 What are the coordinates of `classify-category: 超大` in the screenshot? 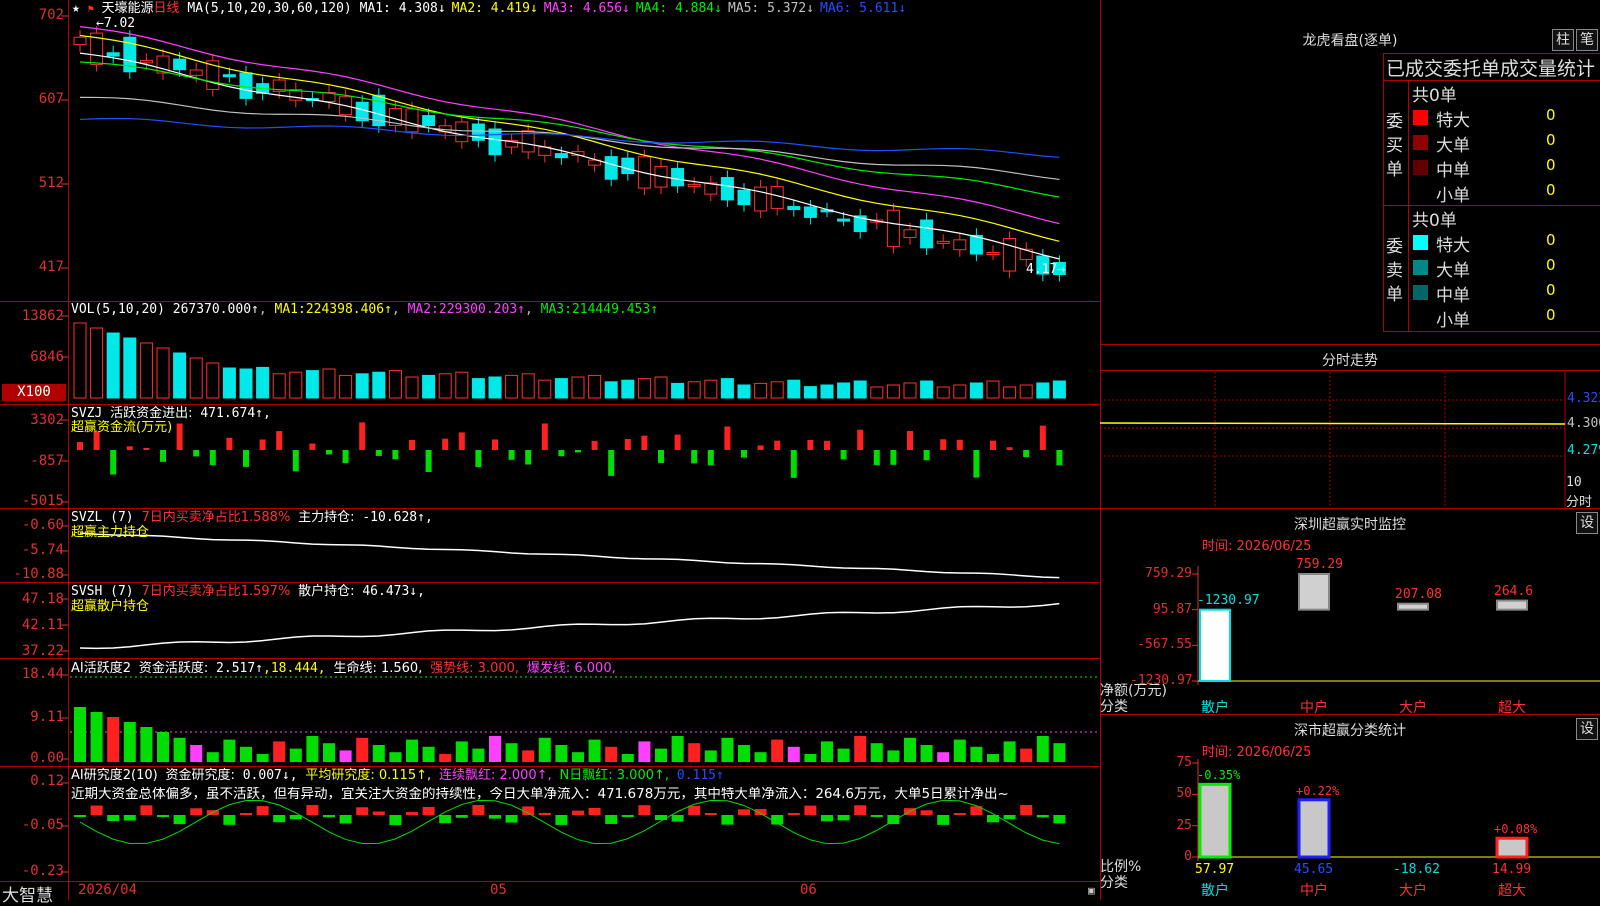 It's located at (1512, 891).